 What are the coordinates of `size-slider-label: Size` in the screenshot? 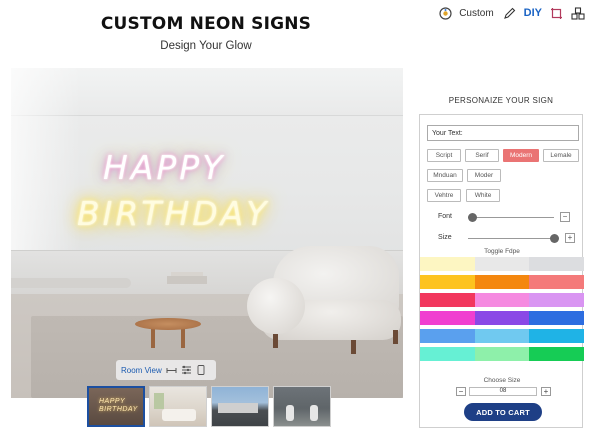 It's located at (445, 237).